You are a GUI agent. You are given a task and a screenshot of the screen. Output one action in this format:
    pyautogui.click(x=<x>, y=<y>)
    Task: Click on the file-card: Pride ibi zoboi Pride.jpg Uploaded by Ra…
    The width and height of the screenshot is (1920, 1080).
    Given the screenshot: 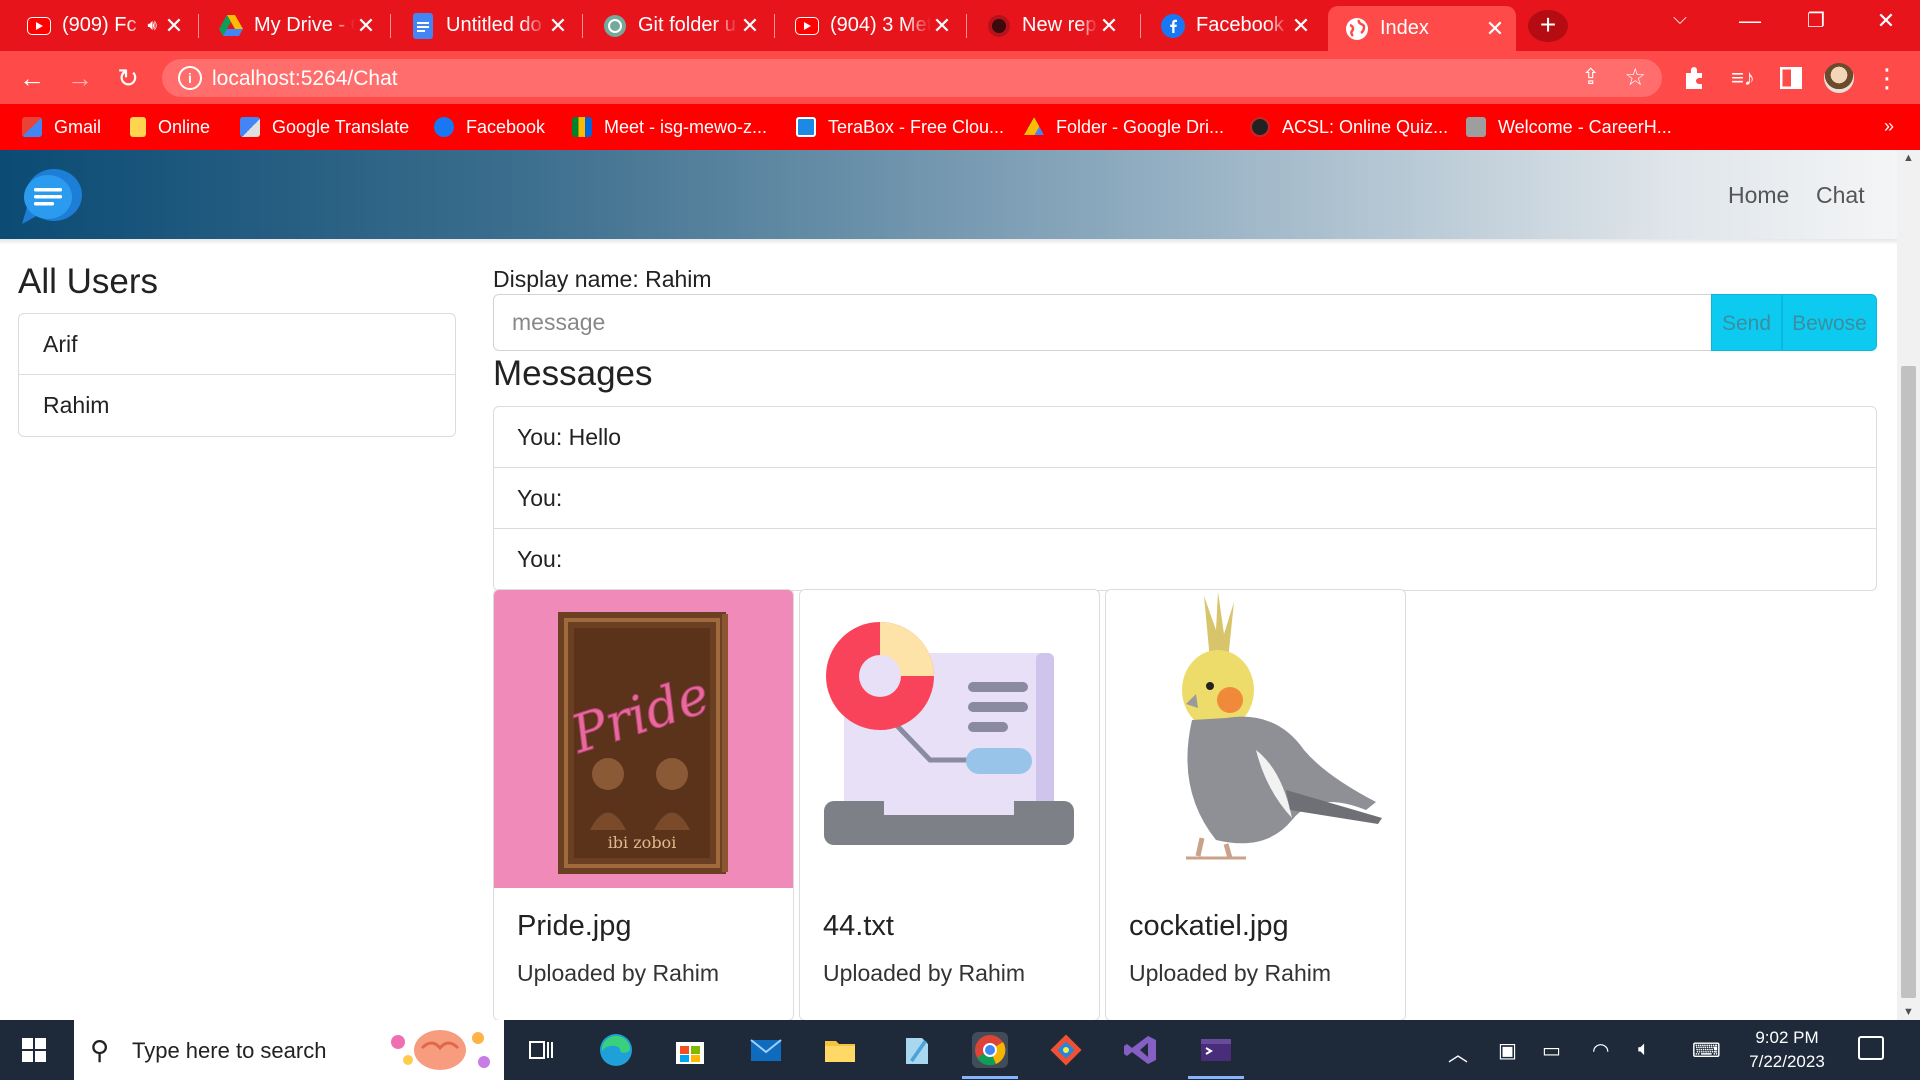 What is the action you would take?
    pyautogui.click(x=643, y=804)
    